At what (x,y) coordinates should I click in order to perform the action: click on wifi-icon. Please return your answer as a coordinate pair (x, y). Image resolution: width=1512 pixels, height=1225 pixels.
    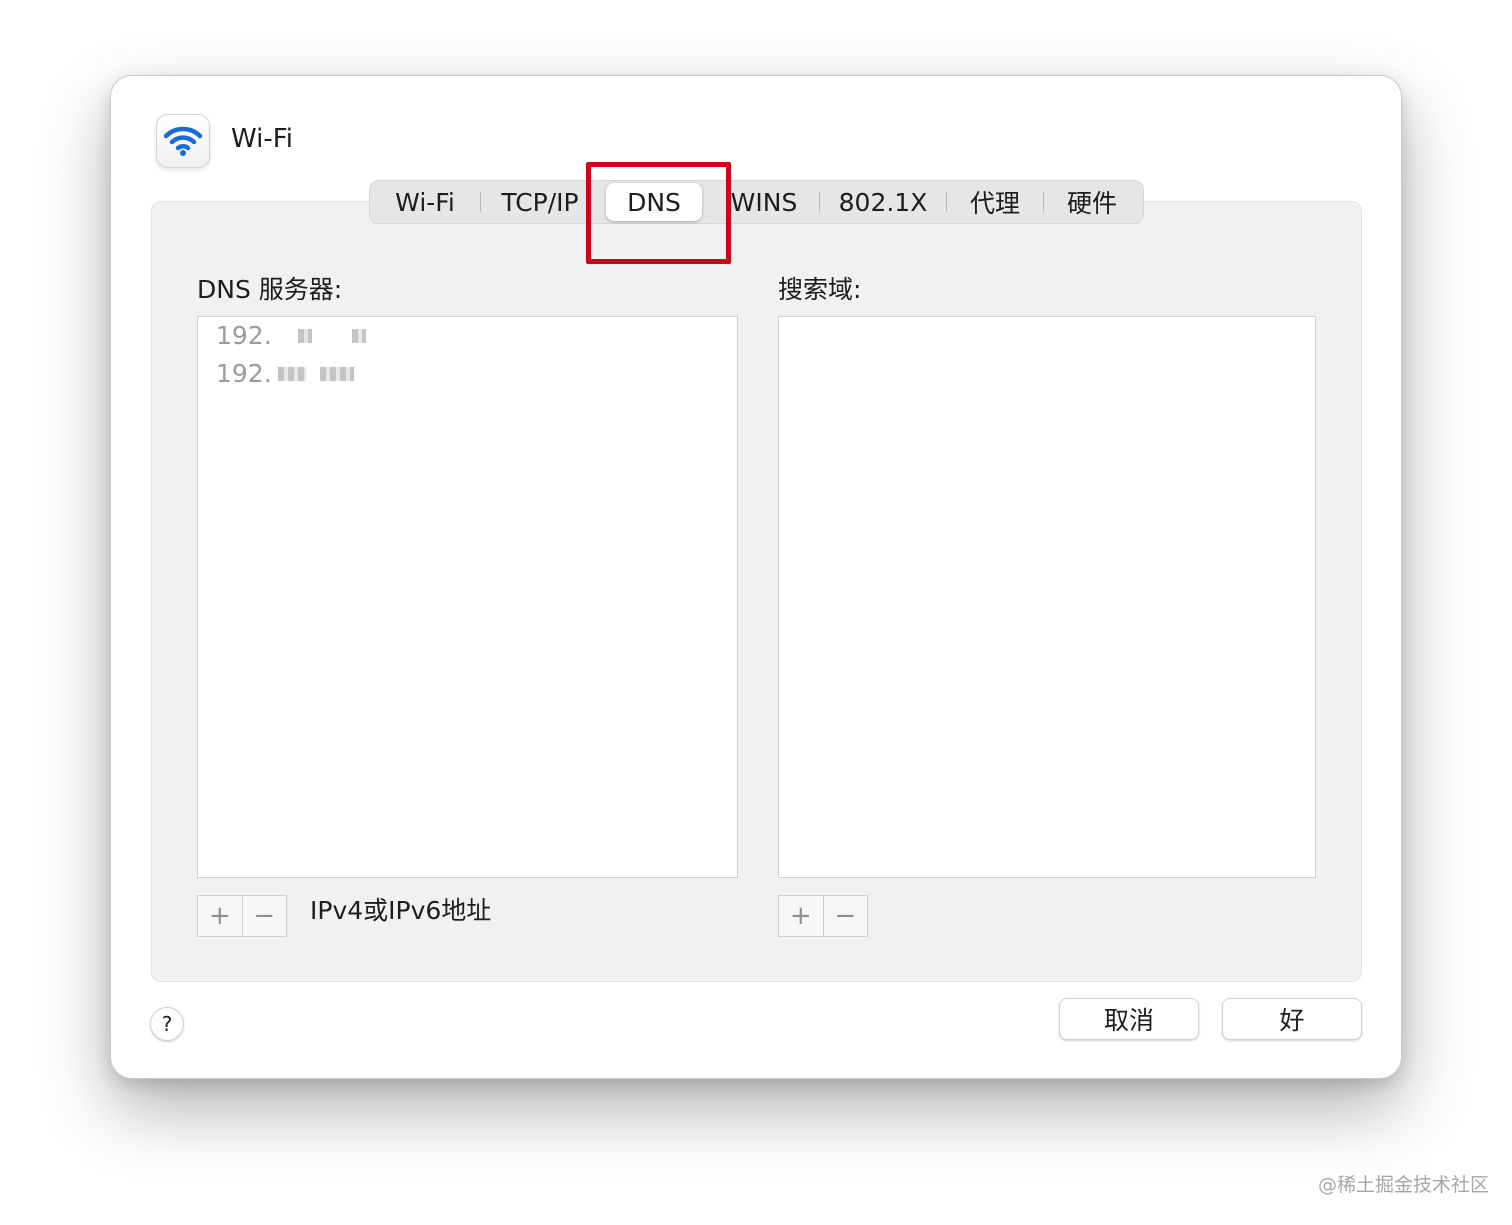
    Looking at the image, I should click on (183, 141).